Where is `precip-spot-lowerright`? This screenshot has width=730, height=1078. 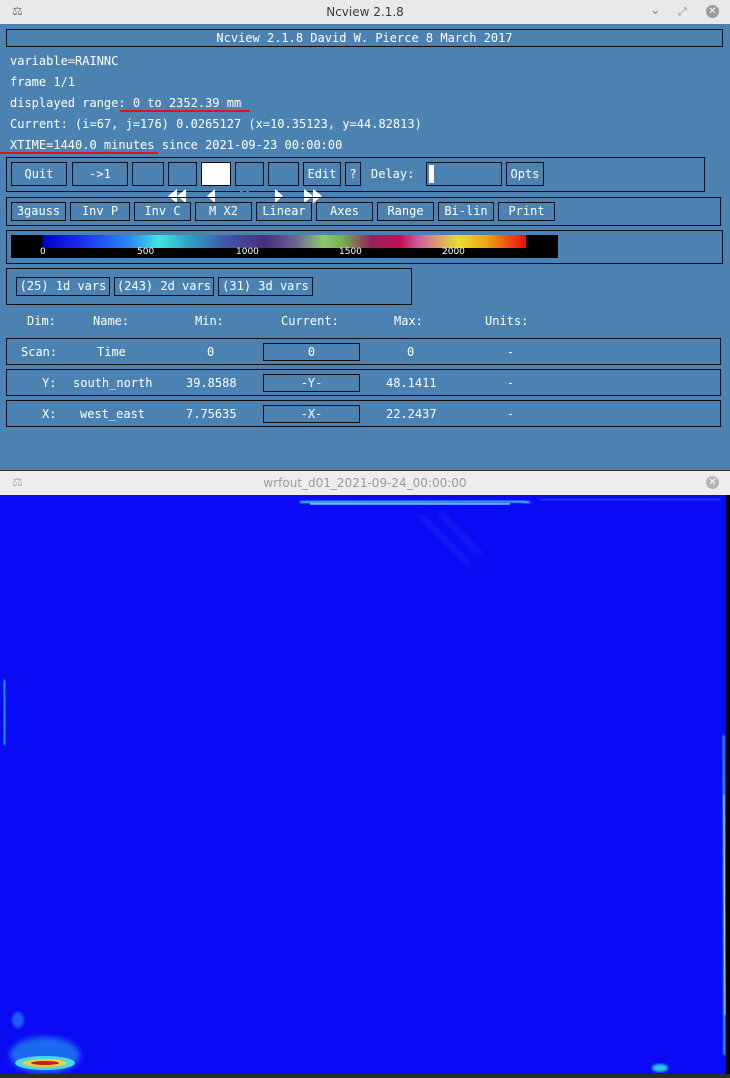
precip-spot-lowerright is located at coordinates (660, 1068).